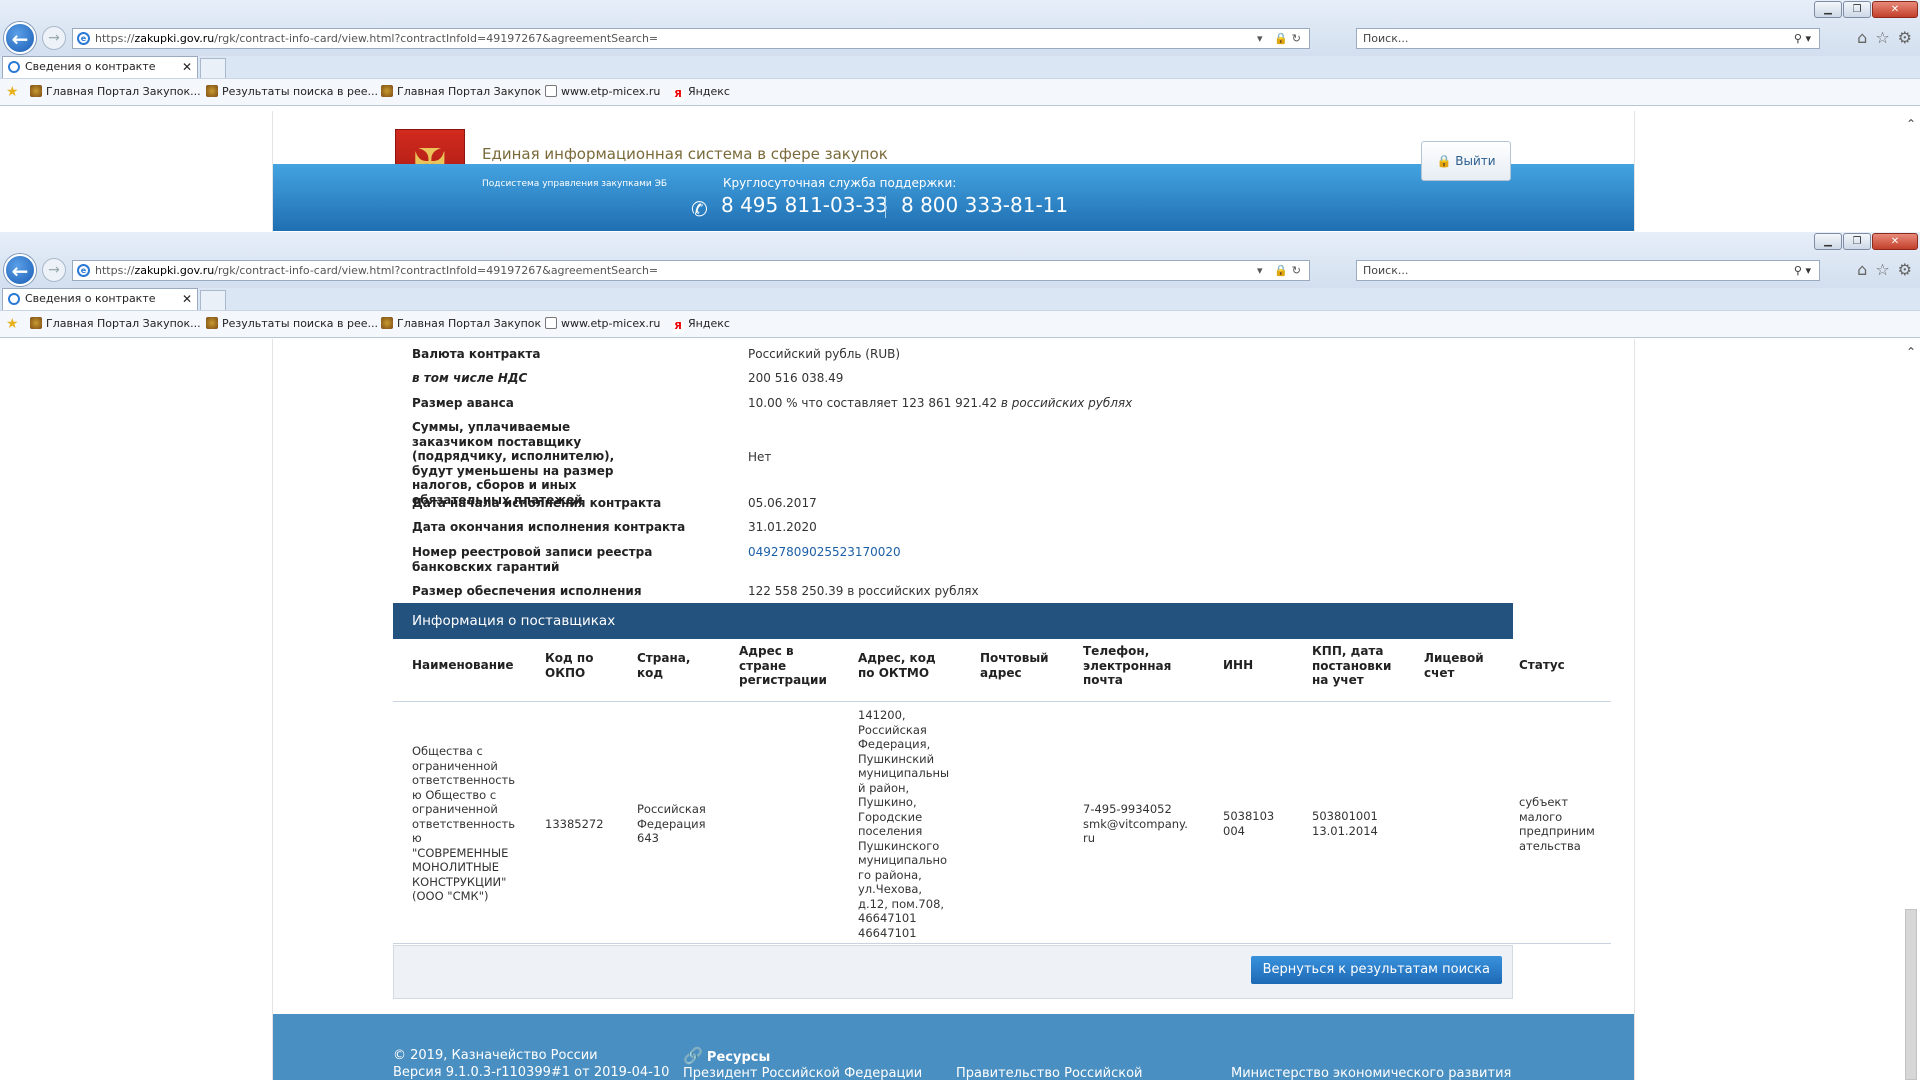 Image resolution: width=1920 pixels, height=1080 pixels. I want to click on actions-panel: Вернуться к результатам поиска, so click(953, 972).